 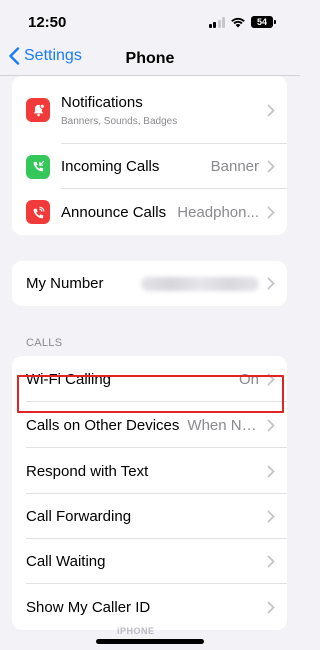 I want to click on call-forwarding-row: Call Forwarding, so click(x=149, y=516).